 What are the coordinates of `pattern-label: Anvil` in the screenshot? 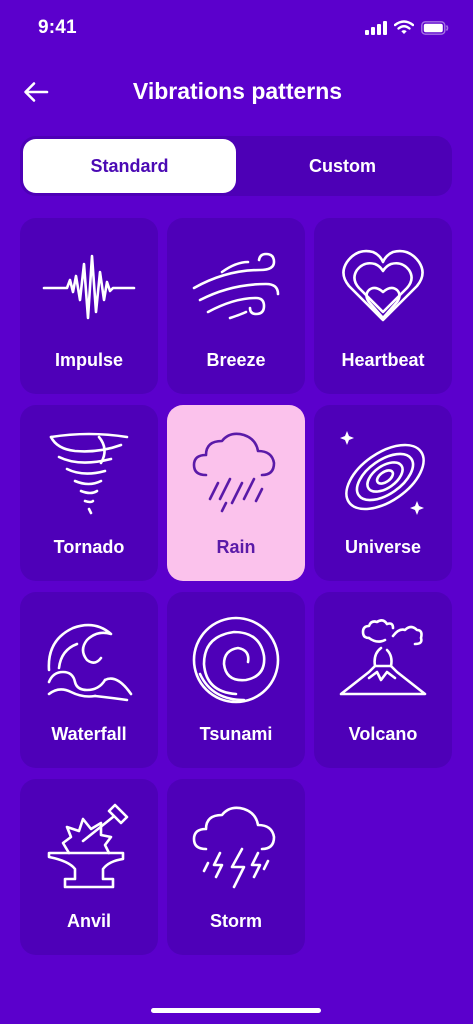 It's located at (88, 921).